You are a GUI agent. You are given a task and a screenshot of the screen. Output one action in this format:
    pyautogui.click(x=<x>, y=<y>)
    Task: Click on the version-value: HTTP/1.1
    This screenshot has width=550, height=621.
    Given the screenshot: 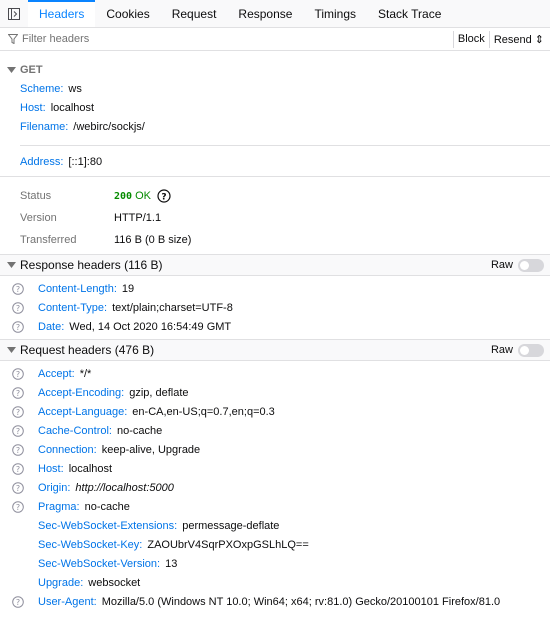 What is the action you would take?
    pyautogui.click(x=138, y=218)
    